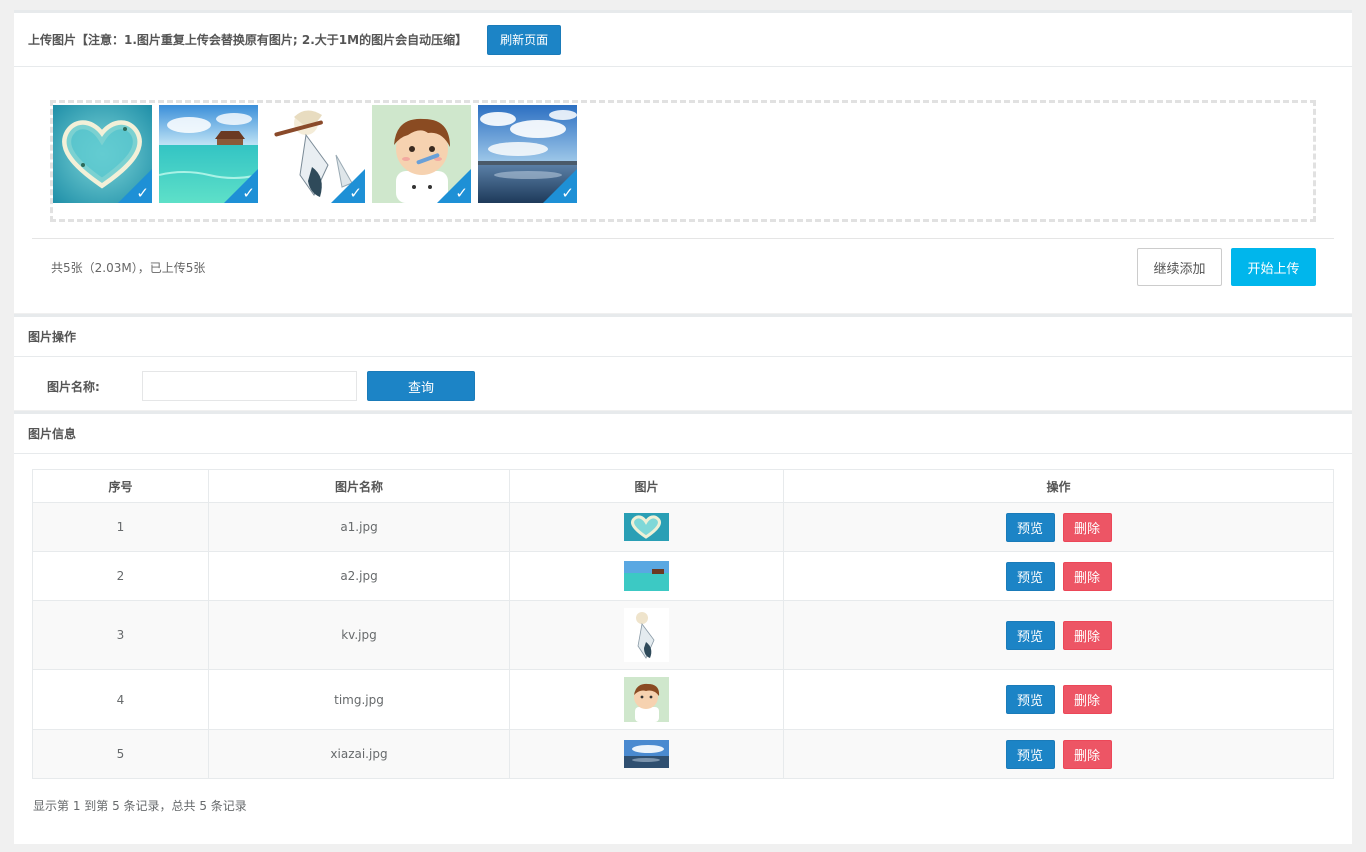 The image size is (1366, 852). Describe the element at coordinates (524, 39) in the screenshot. I see `refresh-page-button: 刷新页面` at that location.